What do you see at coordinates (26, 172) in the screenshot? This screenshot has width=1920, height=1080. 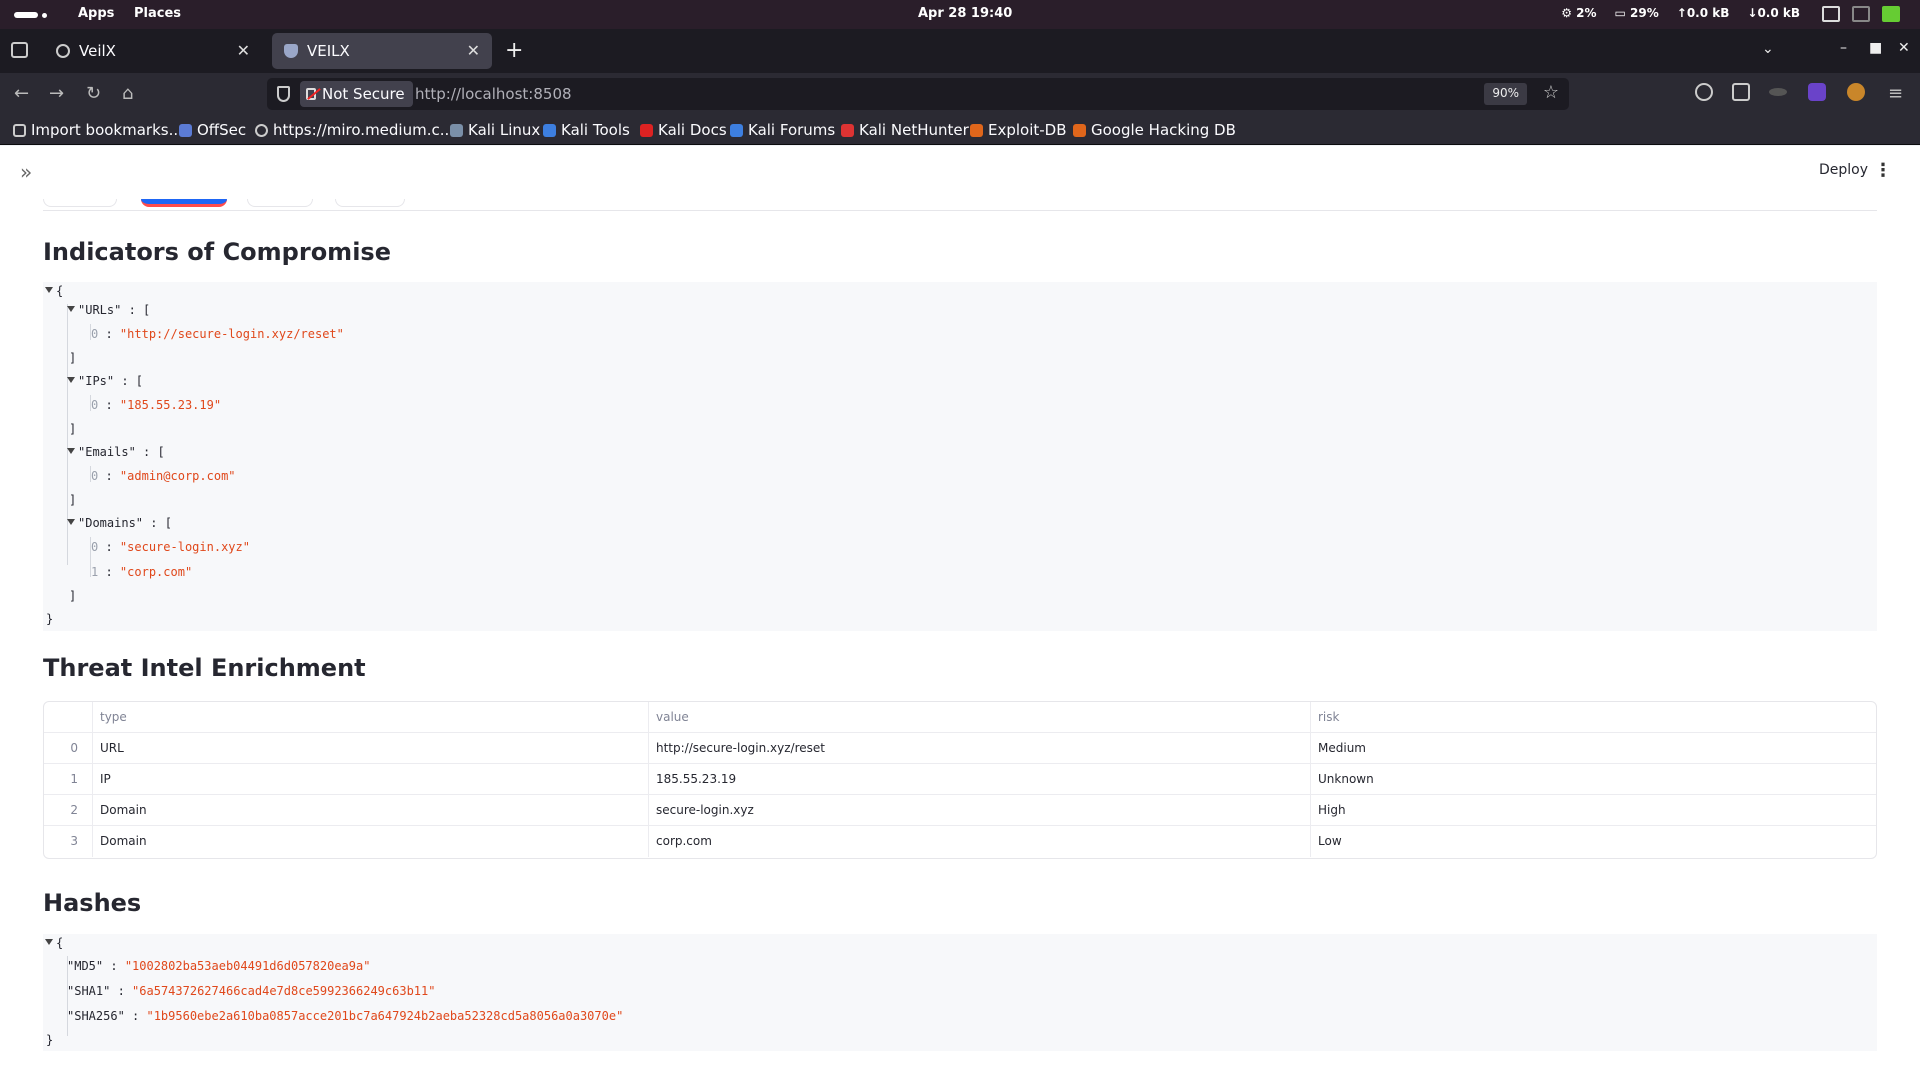 I see `expand-sidebar-icon: »` at bounding box center [26, 172].